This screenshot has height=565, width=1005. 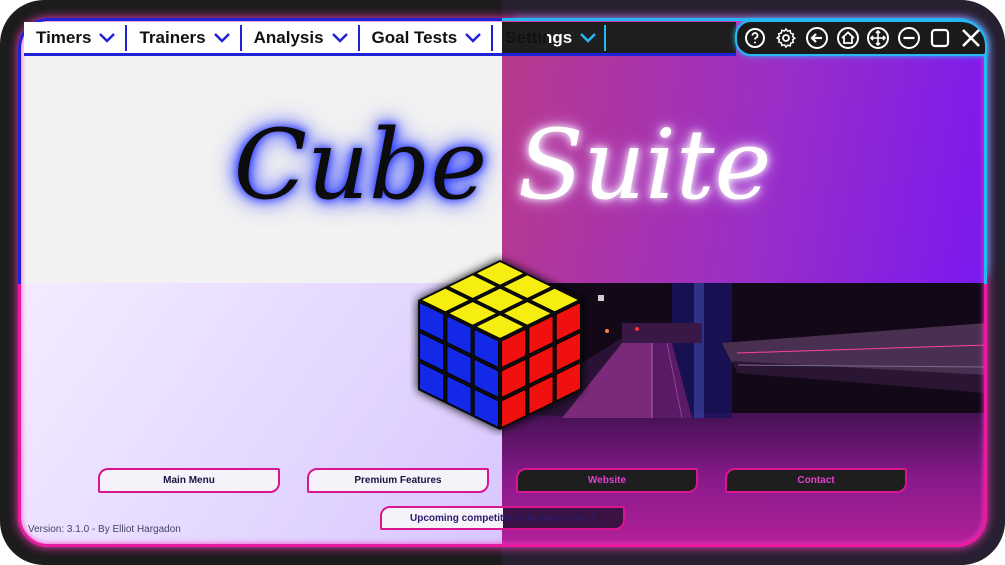 What do you see at coordinates (172, 37) in the screenshot?
I see `menu-trainers-label: Trainers` at bounding box center [172, 37].